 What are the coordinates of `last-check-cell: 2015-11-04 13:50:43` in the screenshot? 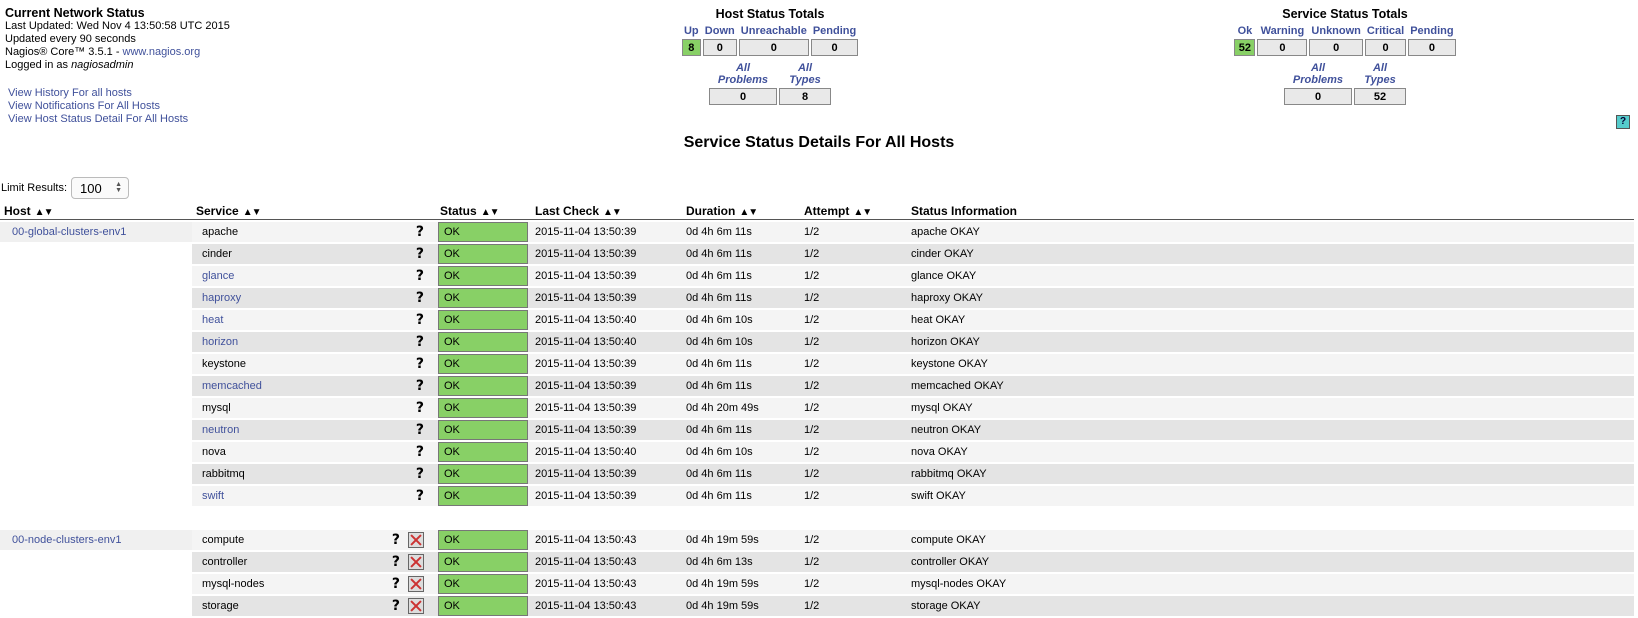 It's located at (606, 606).